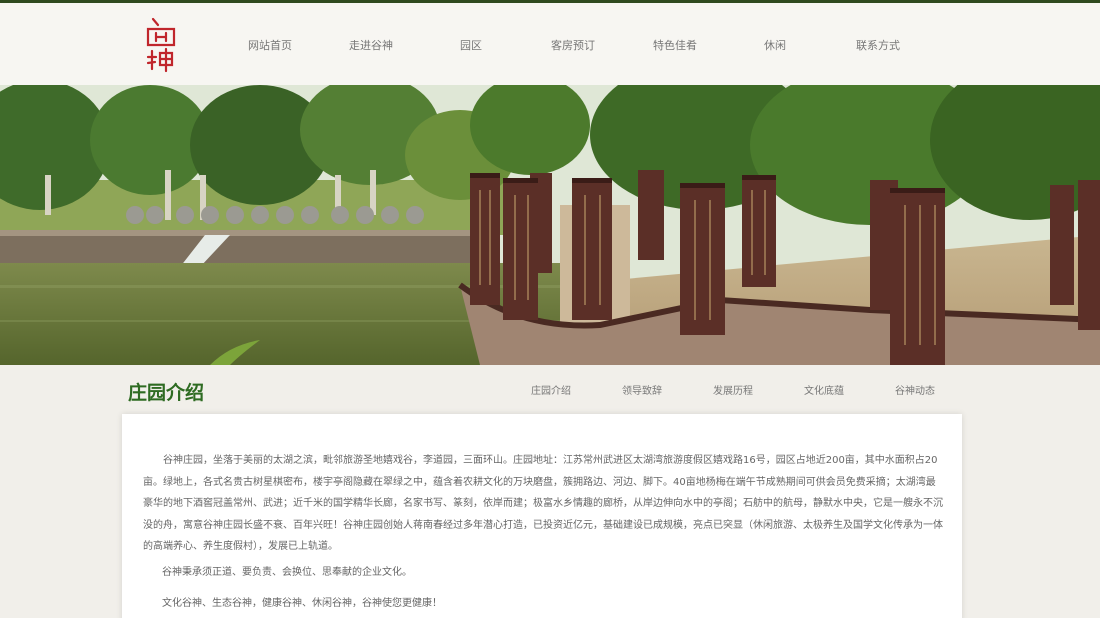  Describe the element at coordinates (166, 393) in the screenshot. I see `section-title: 庄园介绍` at that location.